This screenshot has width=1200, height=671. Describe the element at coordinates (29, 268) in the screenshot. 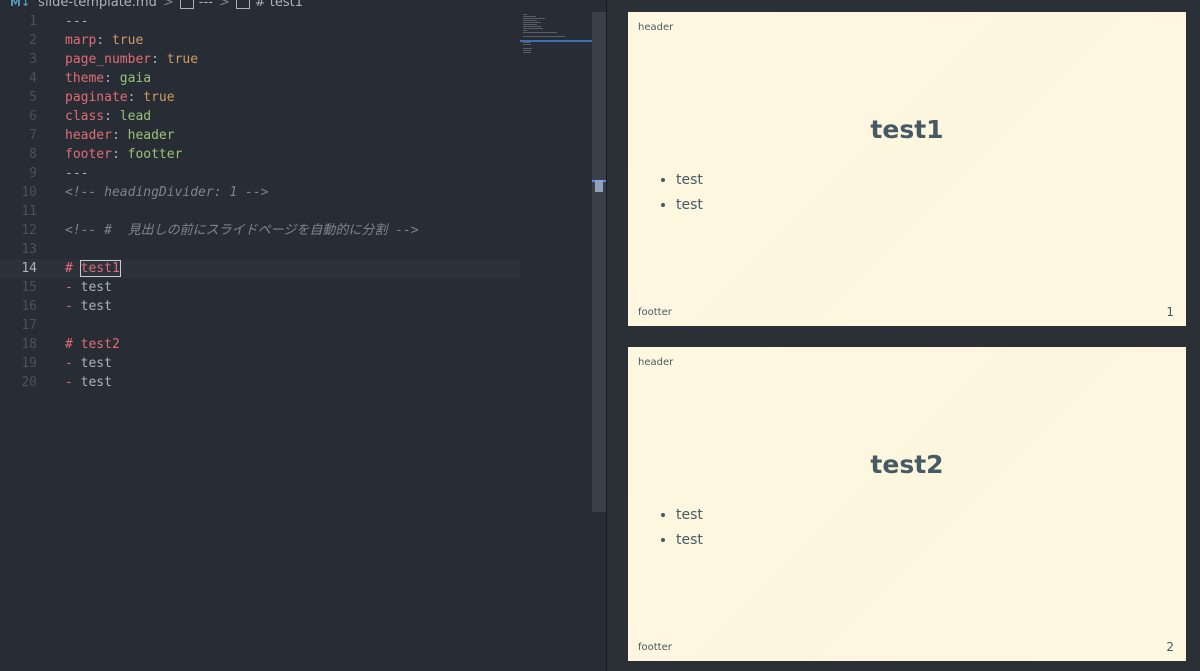

I see `line-number: 14` at that location.